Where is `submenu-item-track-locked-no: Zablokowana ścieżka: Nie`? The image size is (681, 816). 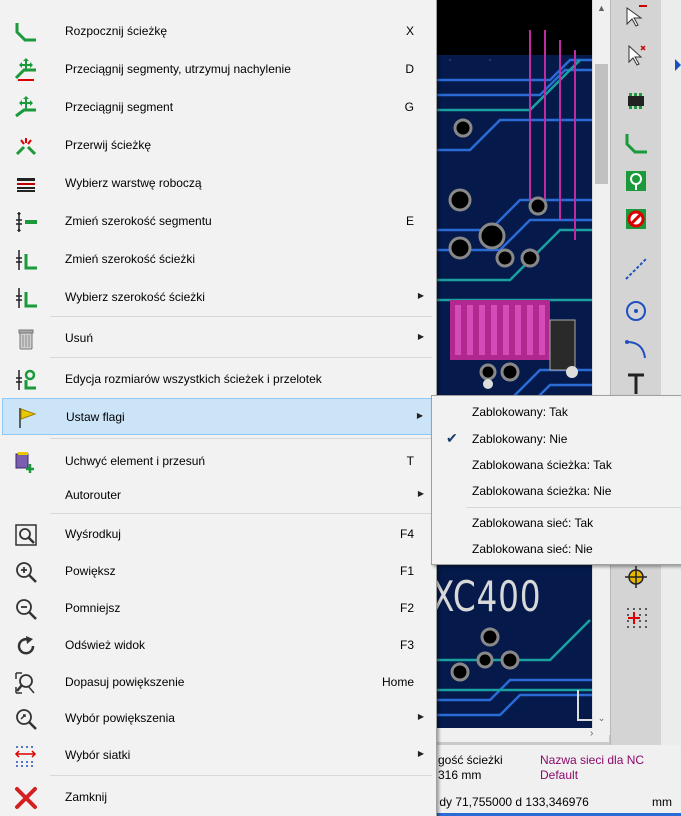
submenu-item-track-locked-no: Zablokowana ścieżka: Nie is located at coordinates (557, 490).